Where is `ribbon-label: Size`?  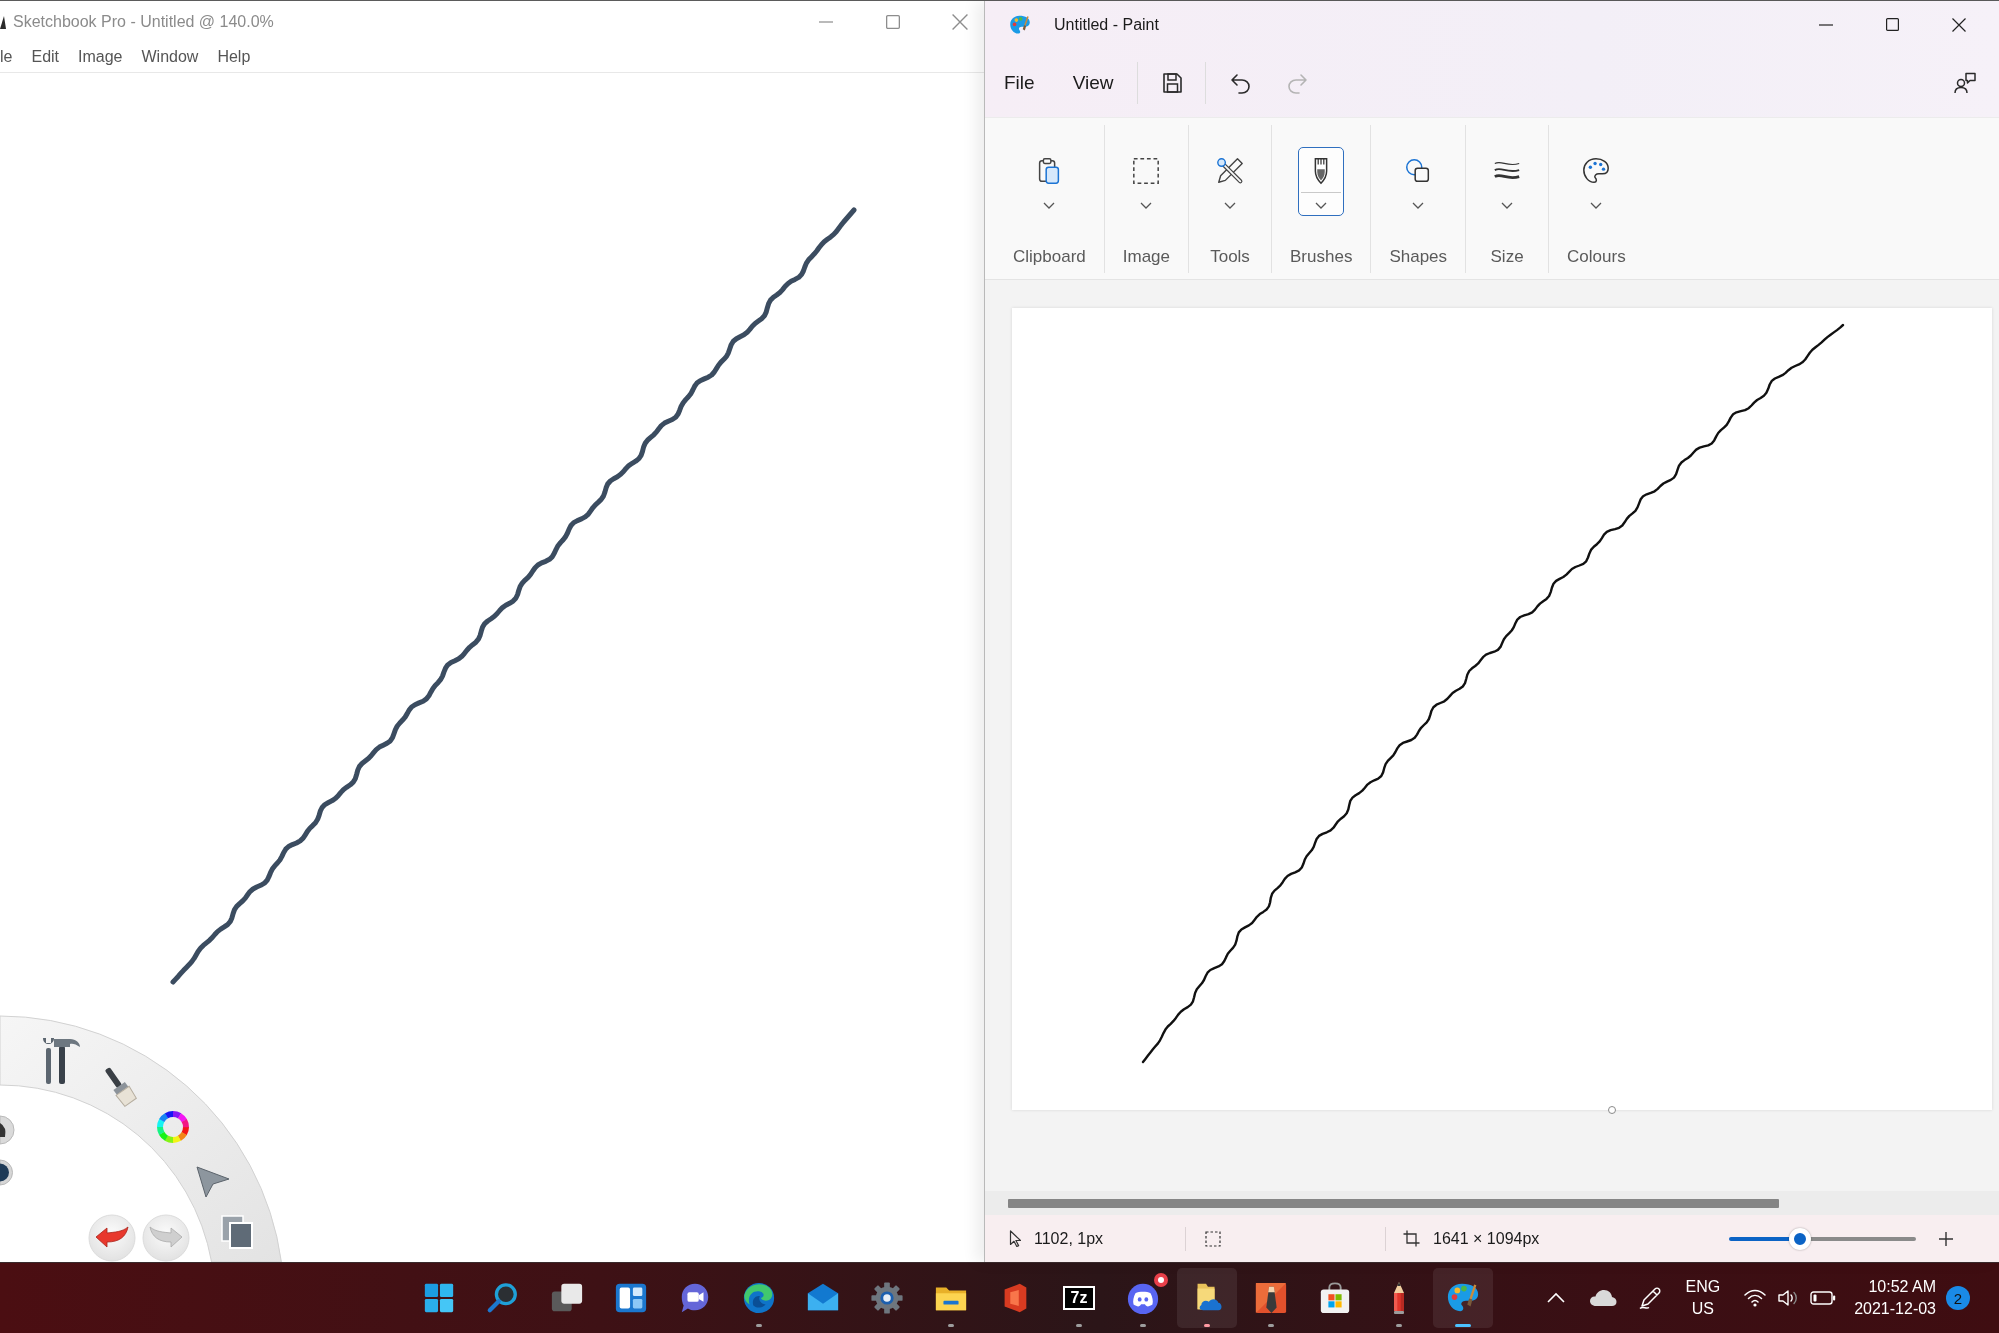 ribbon-label: Size is located at coordinates (1507, 257).